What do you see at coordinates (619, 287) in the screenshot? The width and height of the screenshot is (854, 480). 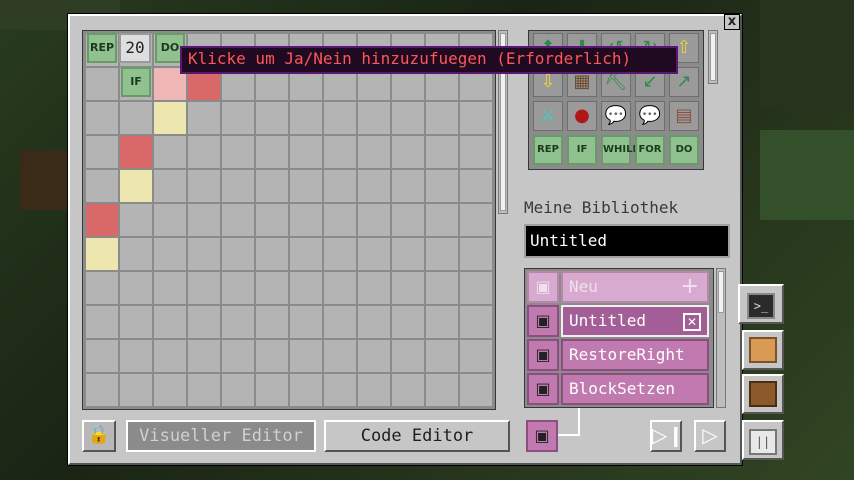 I see `library-item-new: ▣ Neu +` at bounding box center [619, 287].